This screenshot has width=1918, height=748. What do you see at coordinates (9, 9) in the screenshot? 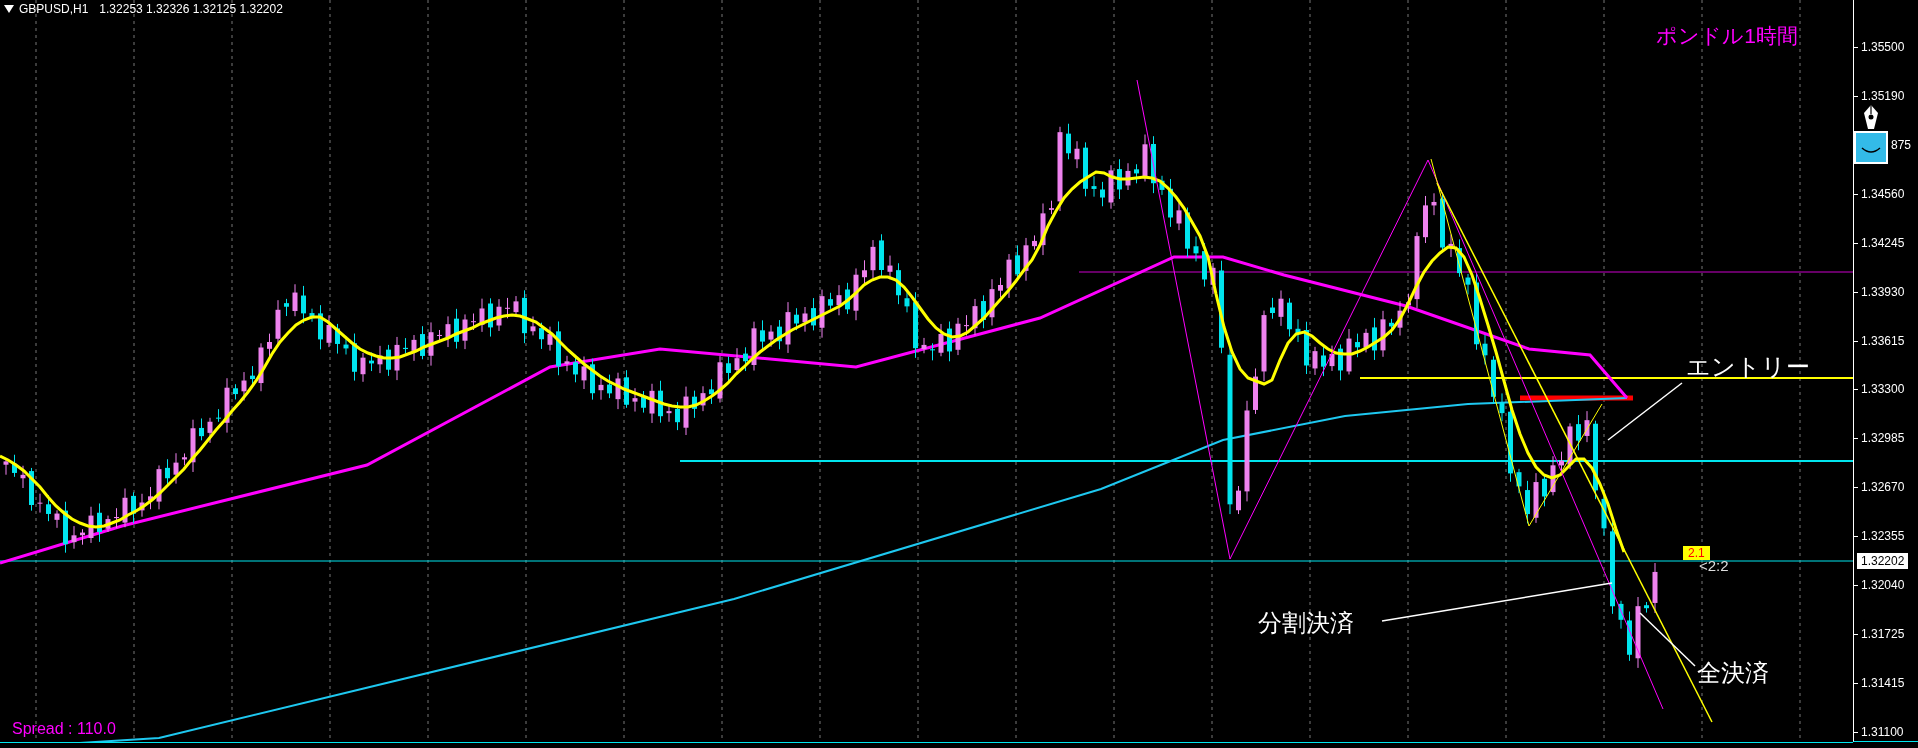
I see `dropdown-triangle-icon` at bounding box center [9, 9].